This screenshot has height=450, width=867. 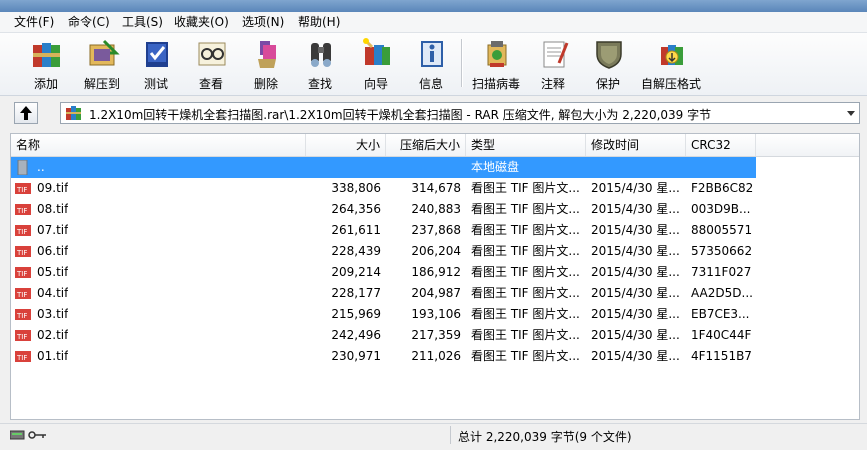 What do you see at coordinates (436, 272) in the screenshot?
I see `file-packed-size: 186,912` at bounding box center [436, 272].